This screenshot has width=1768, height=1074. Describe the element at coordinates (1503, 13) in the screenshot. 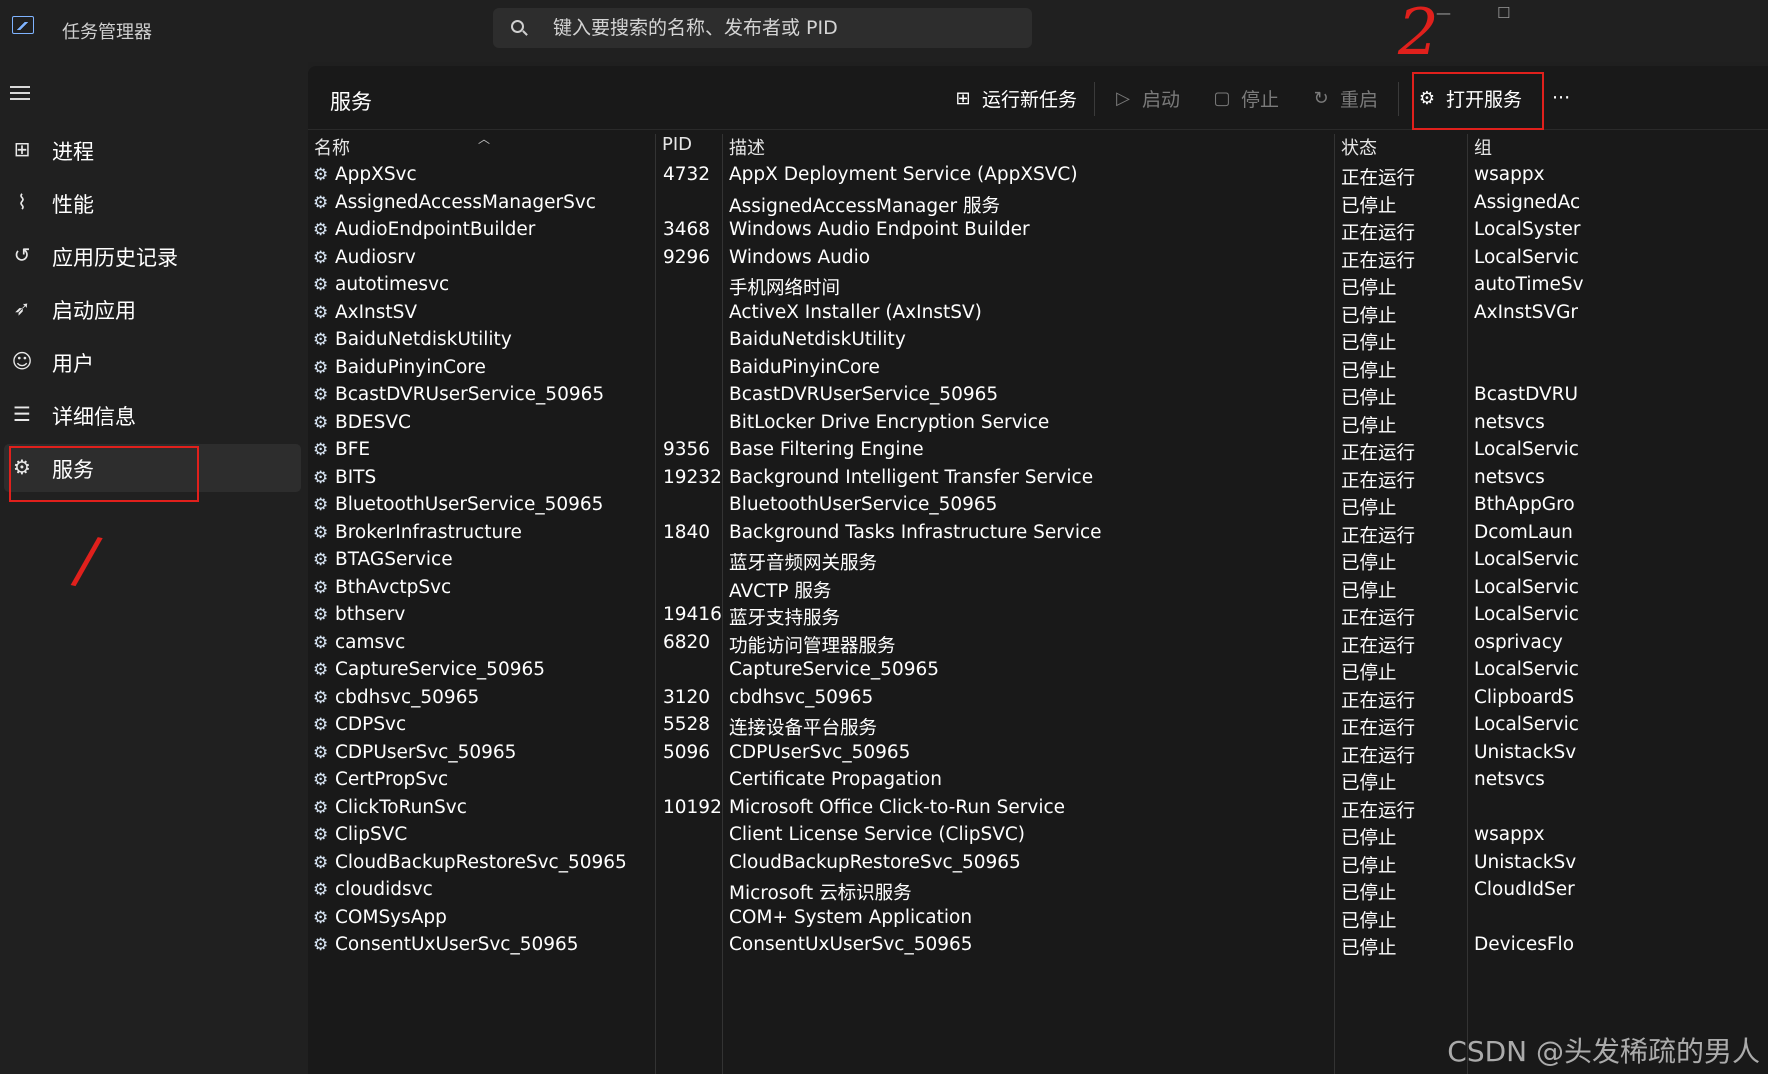

I see `maximize-button: ☐` at that location.